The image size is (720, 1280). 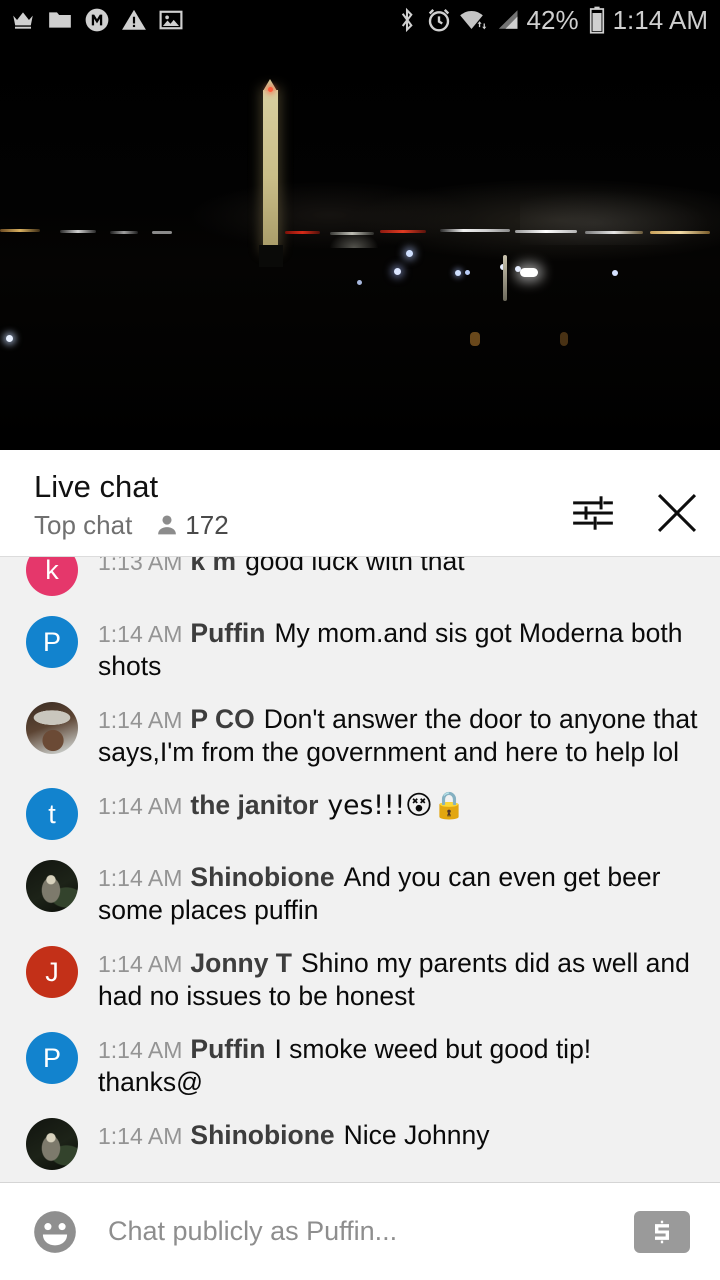 I want to click on cell-signal-icon, so click(x=508, y=19).